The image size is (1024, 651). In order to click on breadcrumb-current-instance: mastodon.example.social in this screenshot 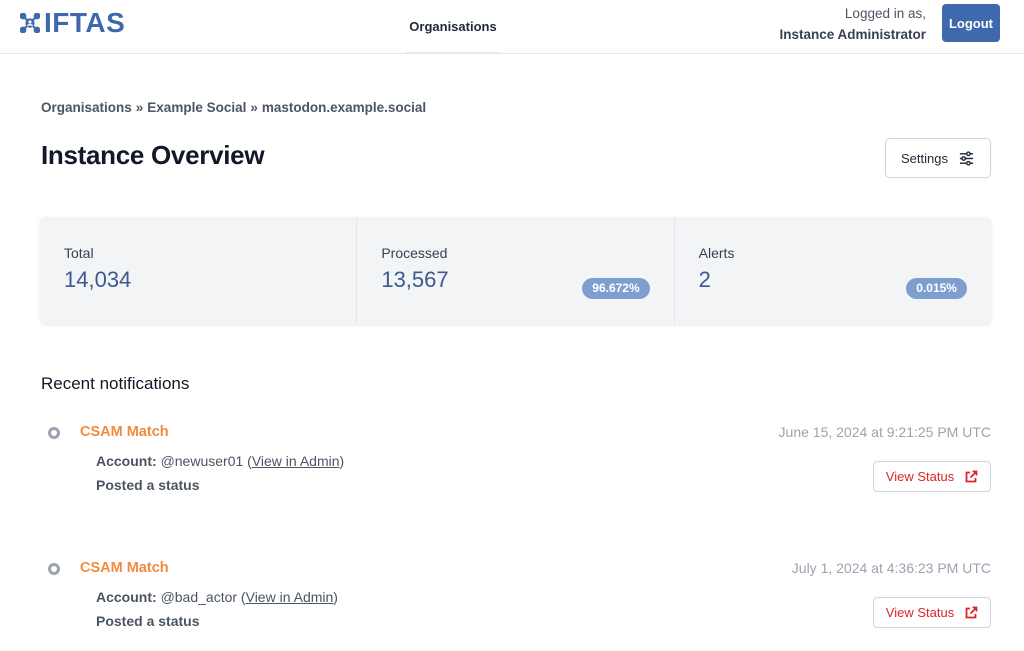, I will do `click(344, 107)`.